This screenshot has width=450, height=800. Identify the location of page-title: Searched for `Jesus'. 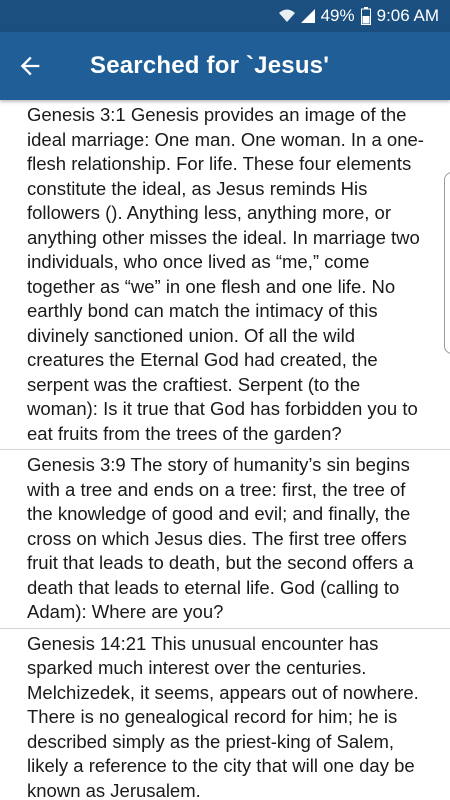
(210, 65).